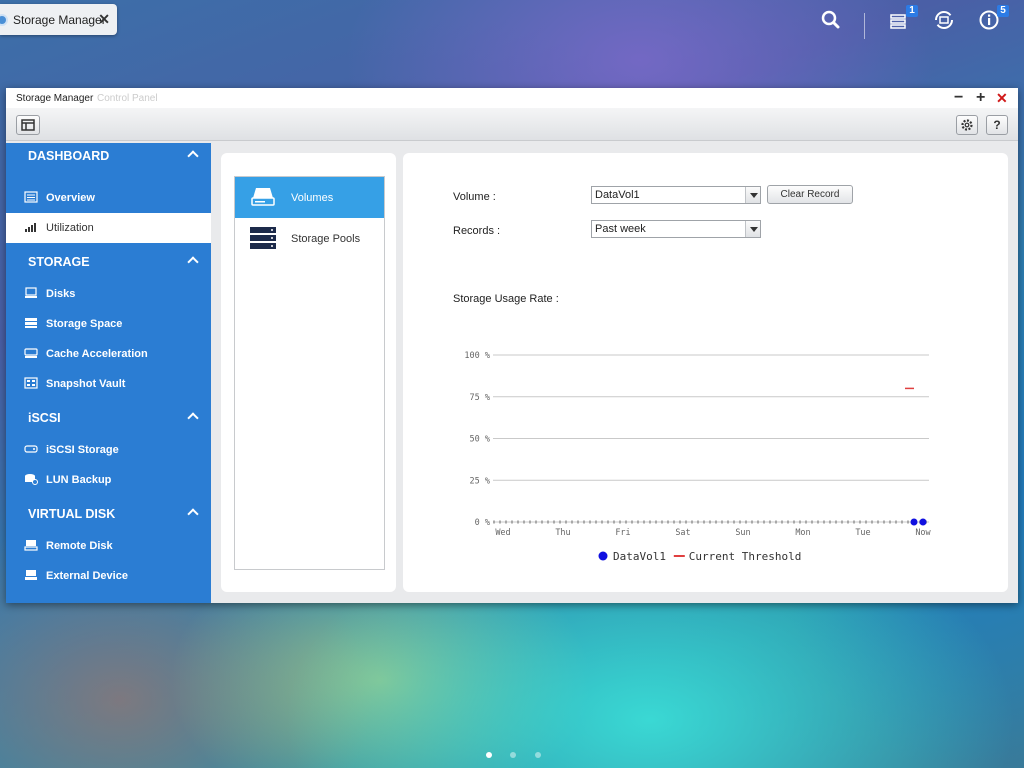 The width and height of the screenshot is (1024, 768). Describe the element at coordinates (108, 198) in the screenshot. I see `sidebar-item-overview: Overview` at that location.